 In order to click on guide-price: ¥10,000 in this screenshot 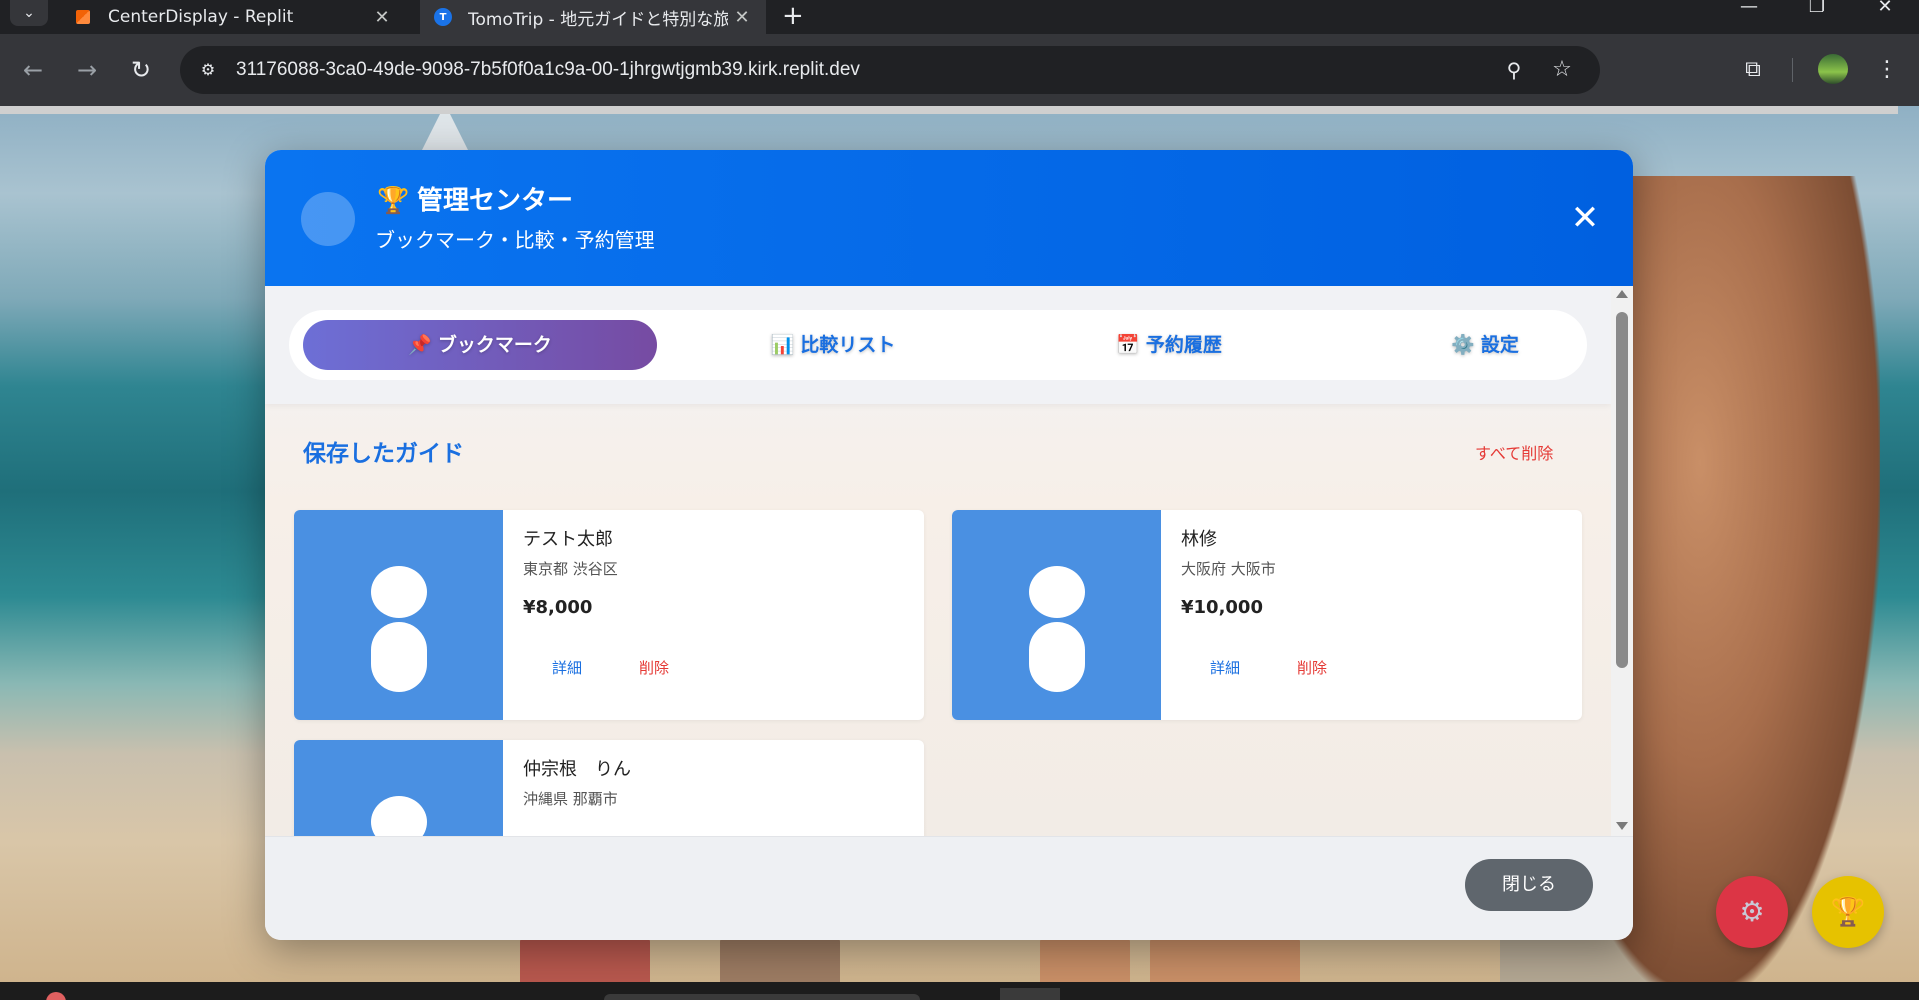, I will do `click(1222, 607)`.